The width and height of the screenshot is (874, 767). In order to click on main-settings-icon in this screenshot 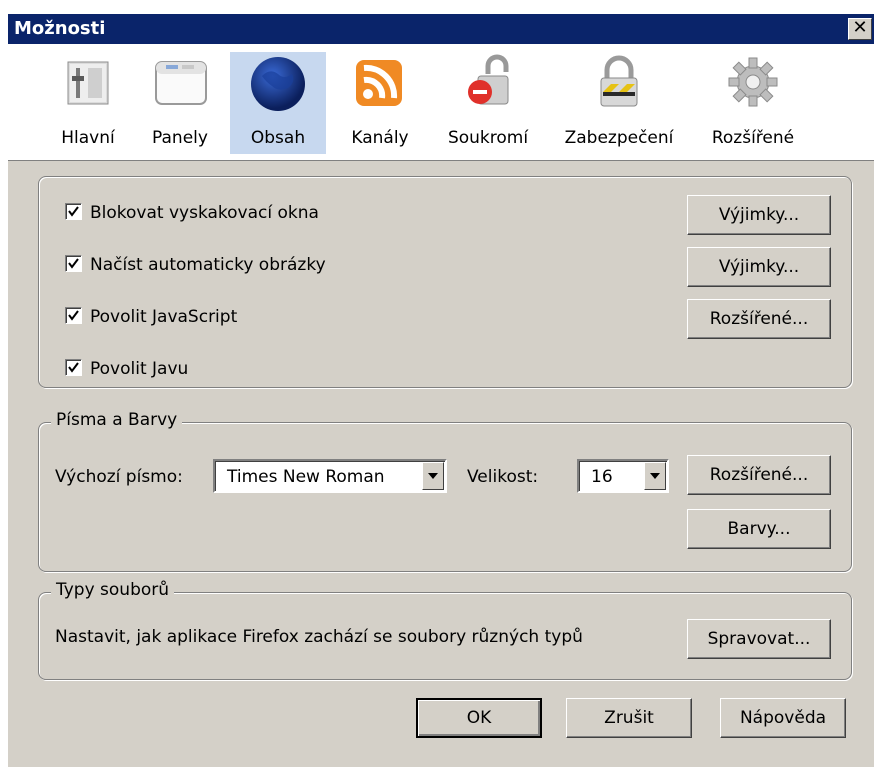, I will do `click(88, 82)`.